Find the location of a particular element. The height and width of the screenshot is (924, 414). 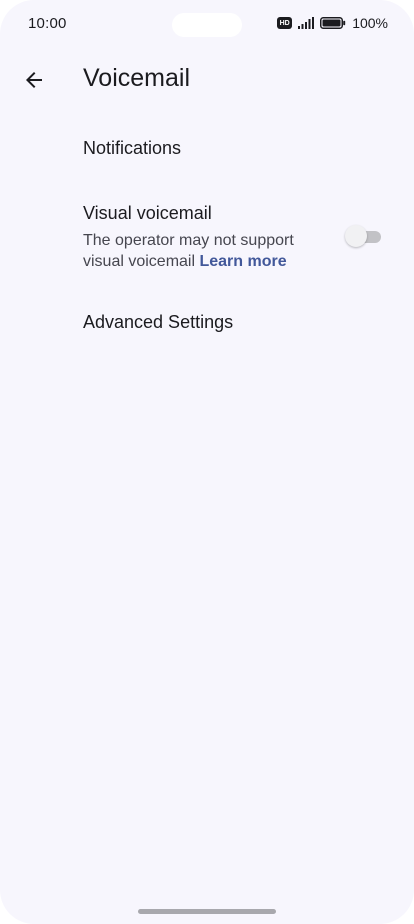

notifications-setting: Notifications is located at coordinates (207, 148).